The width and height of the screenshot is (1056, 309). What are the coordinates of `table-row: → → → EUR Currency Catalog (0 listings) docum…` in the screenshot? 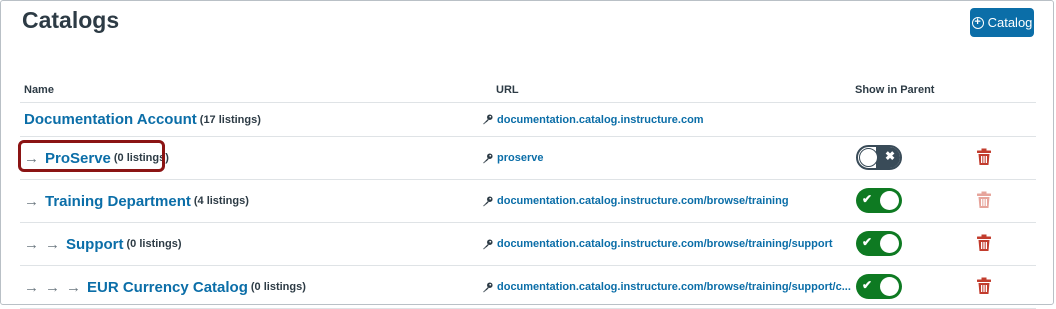 It's located at (528, 287).